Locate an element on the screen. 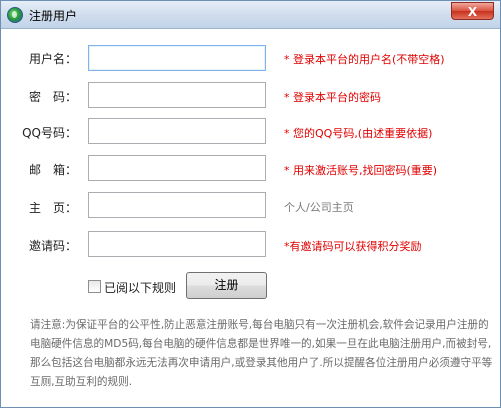 This screenshot has height=408, width=501. close-button: X is located at coordinates (472, 11).